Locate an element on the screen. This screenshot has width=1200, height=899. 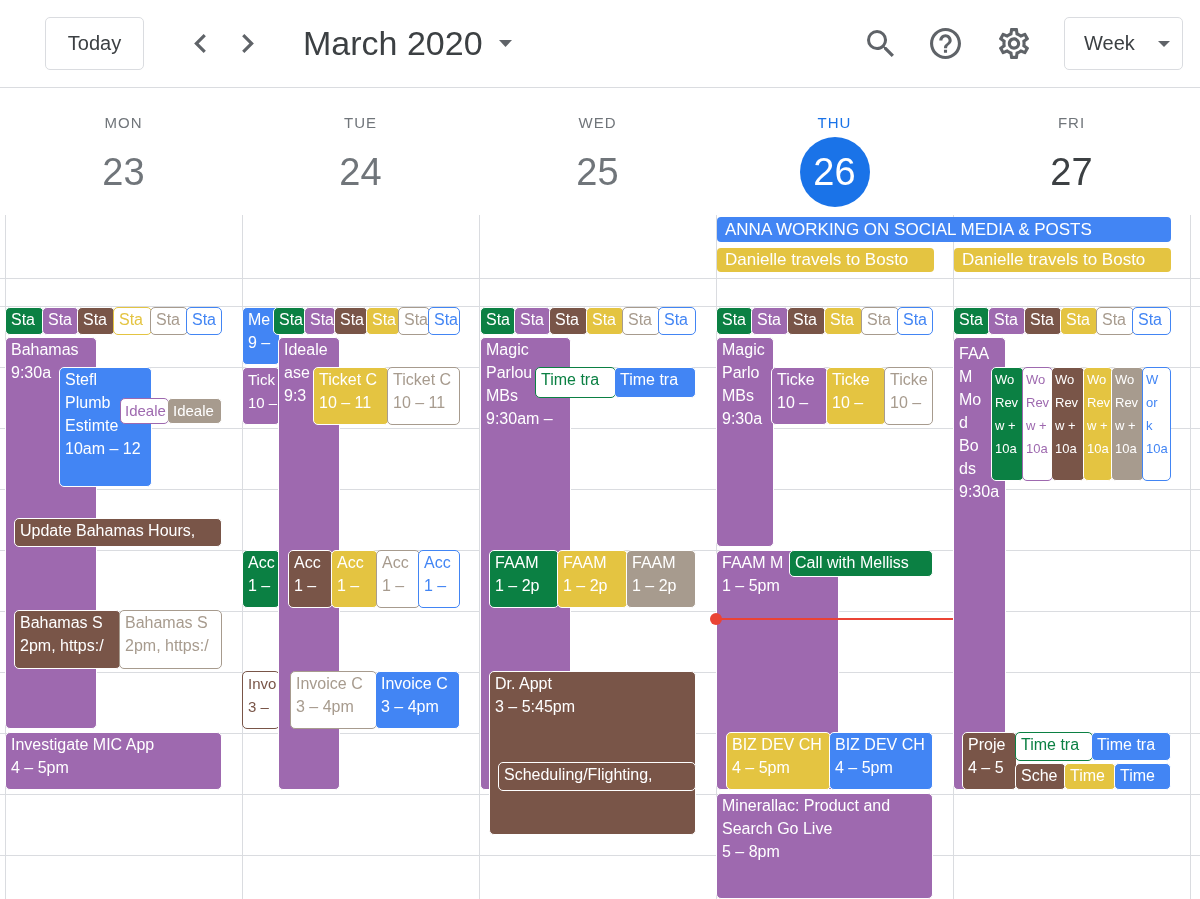
calendar-event: Invo 3 – is located at coordinates (261, 700).